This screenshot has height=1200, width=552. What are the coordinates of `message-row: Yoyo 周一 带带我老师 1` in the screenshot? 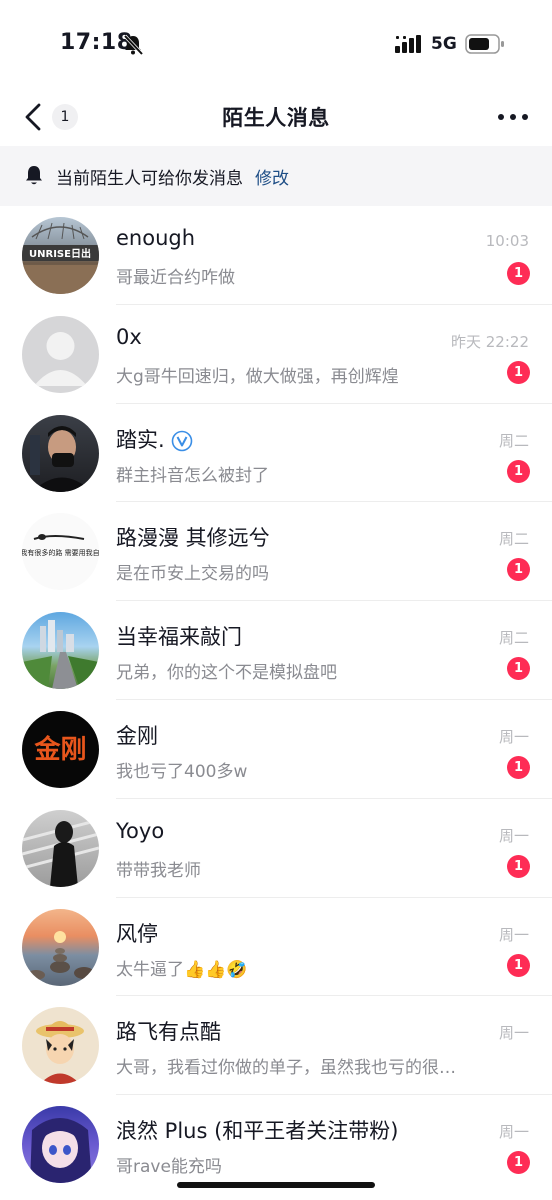 It's located at (276, 848).